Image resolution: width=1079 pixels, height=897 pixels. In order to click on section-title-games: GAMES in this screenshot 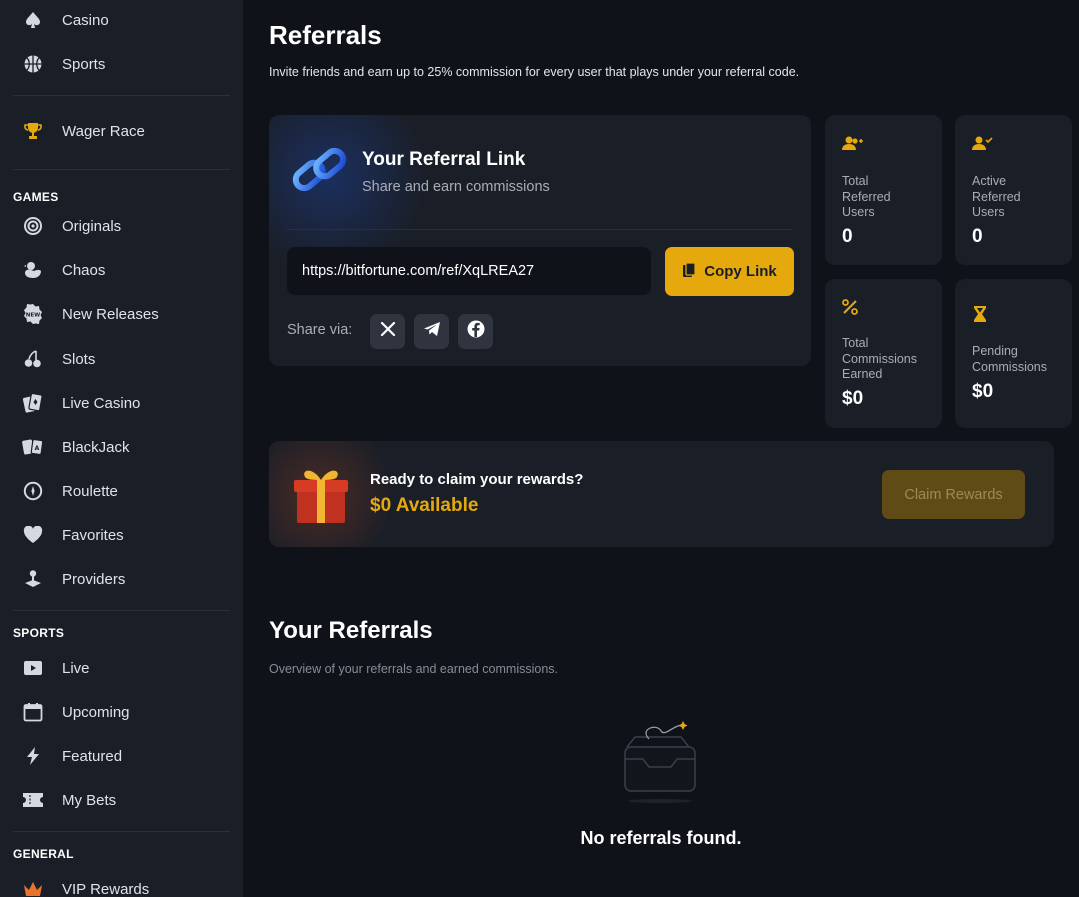, I will do `click(36, 197)`.